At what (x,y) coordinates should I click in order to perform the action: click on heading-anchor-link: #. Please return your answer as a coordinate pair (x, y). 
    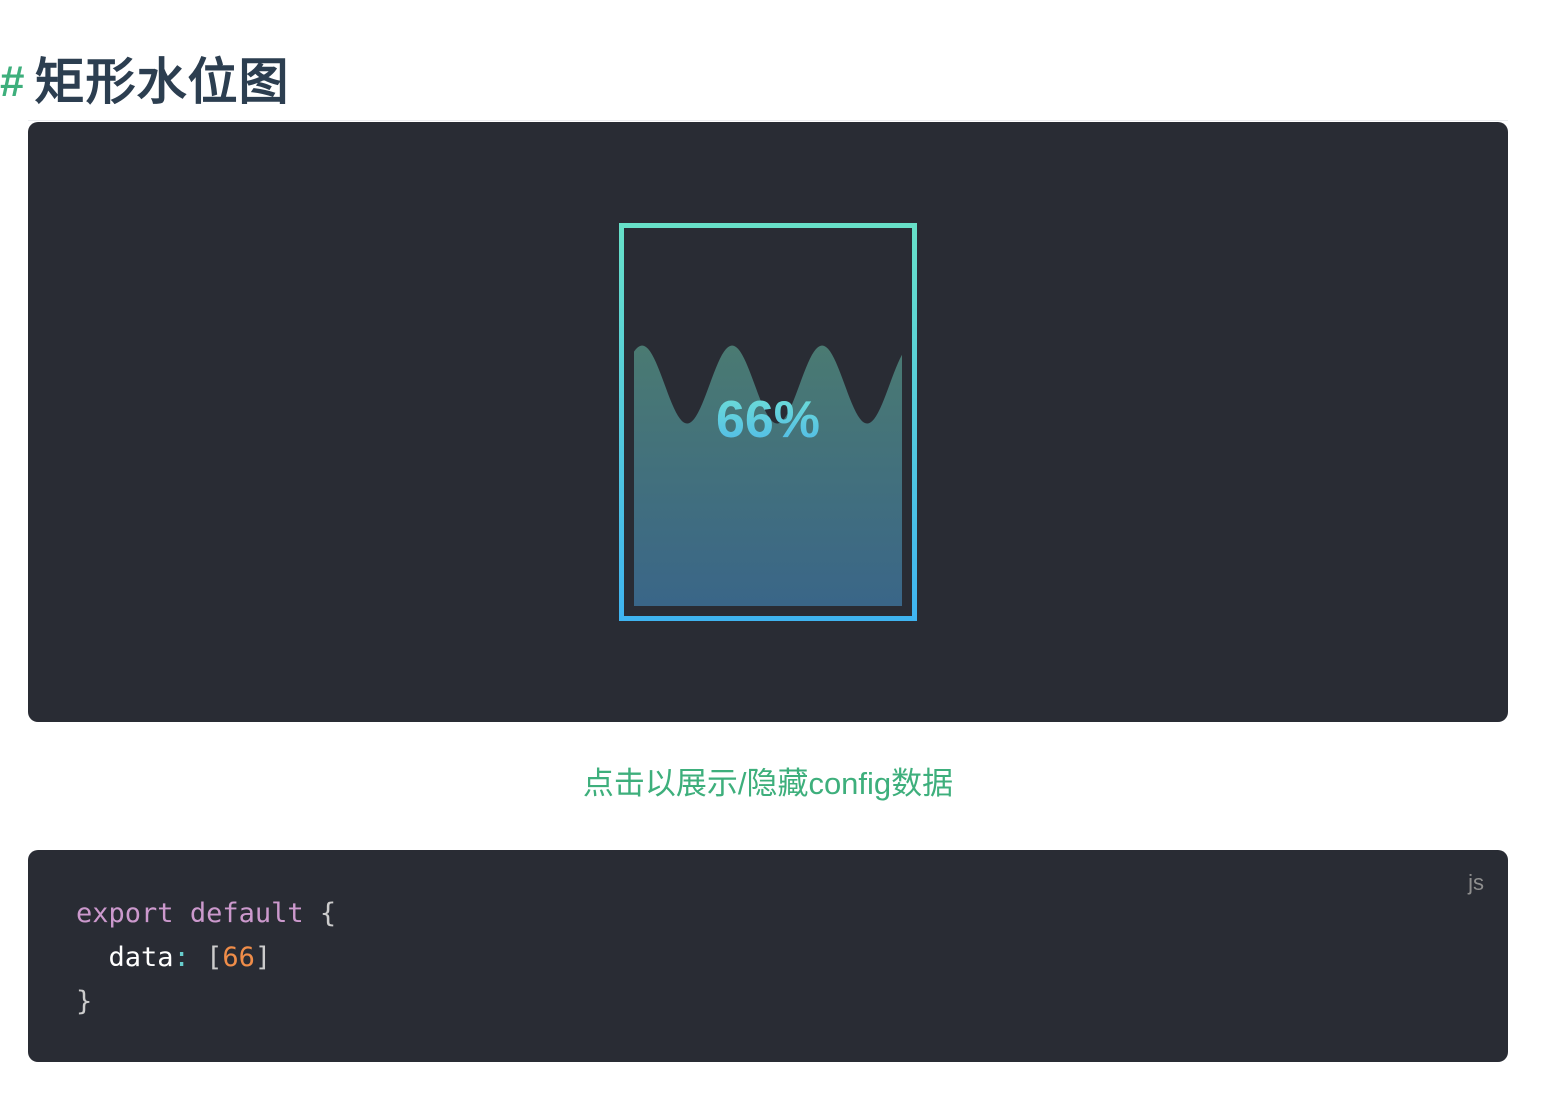
    Looking at the image, I should click on (12, 82).